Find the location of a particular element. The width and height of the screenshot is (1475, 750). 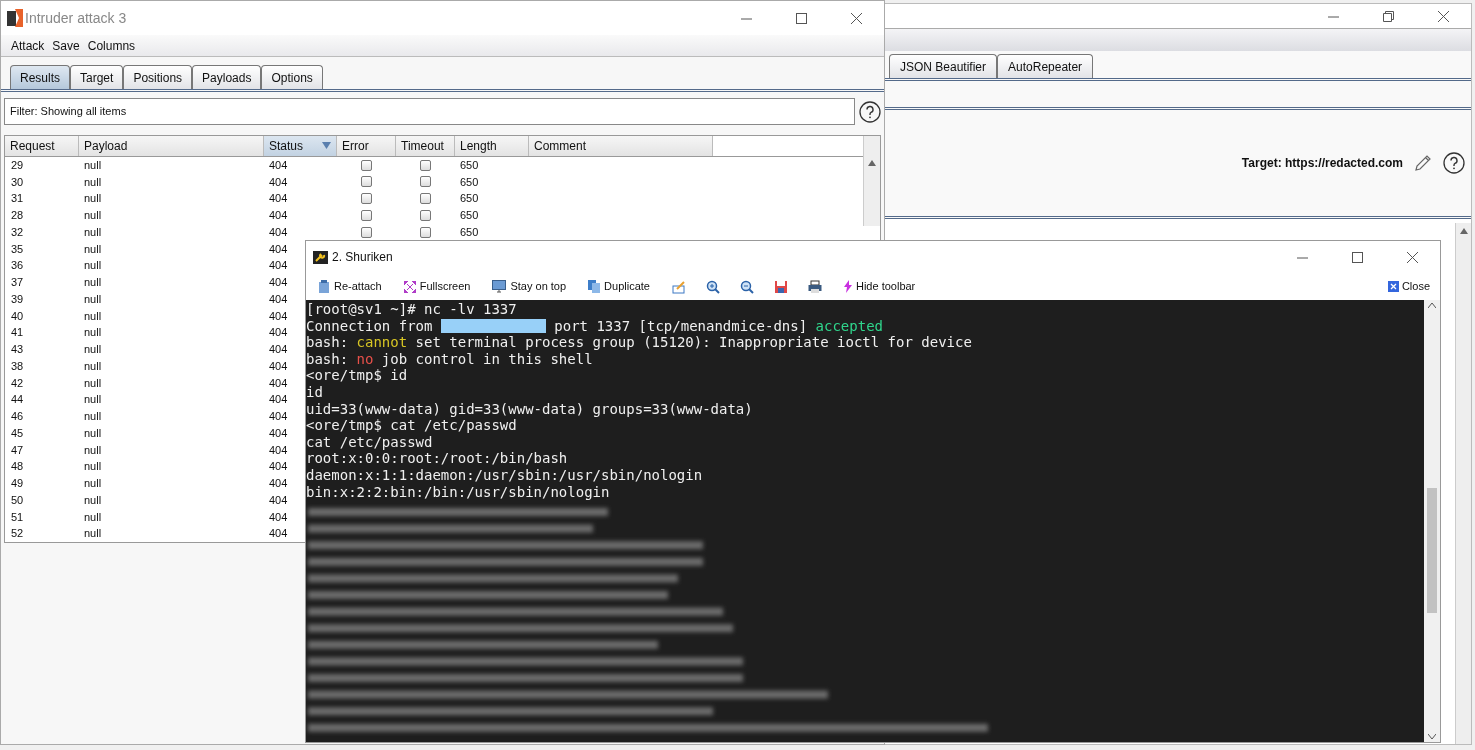

terminal-line: daemon:x:1:1:daemon:/usr/sbin:/usr/sbin/nologin is located at coordinates (505, 475).